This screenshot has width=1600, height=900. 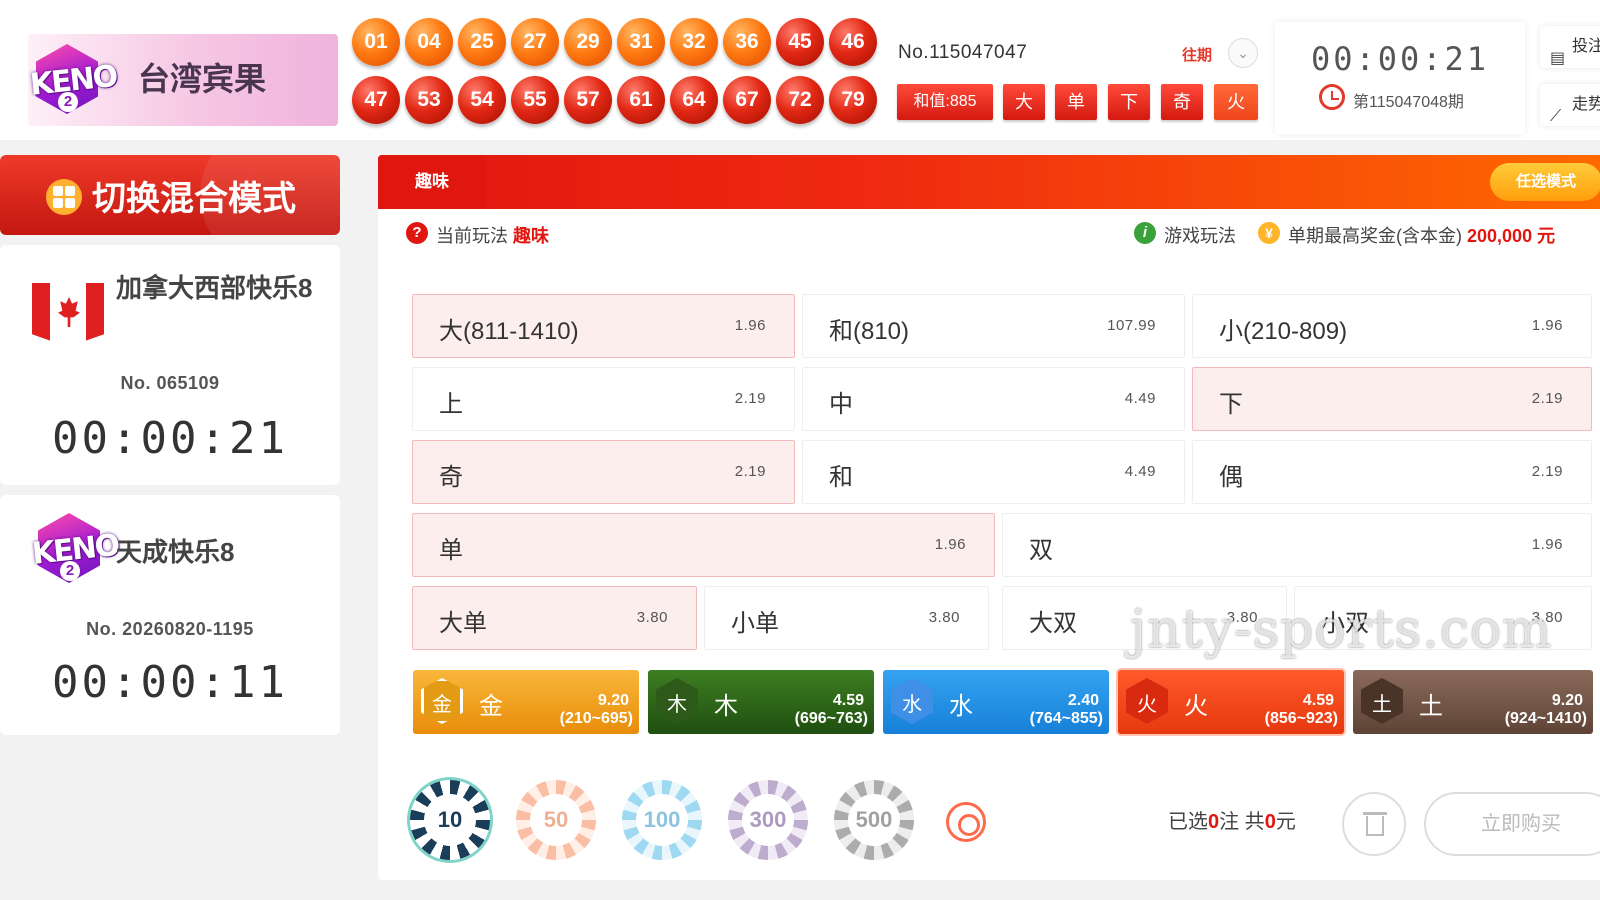 I want to click on bet-option: 单 1.96, so click(x=703, y=545).